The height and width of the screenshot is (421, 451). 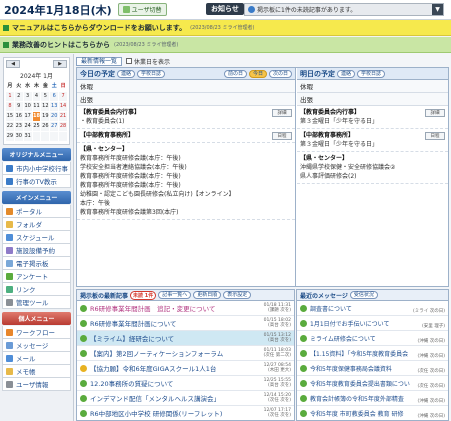 What do you see at coordinates (156, 413) in the screenshot?
I see `post-title: R6中部地区小中学校 研修関係(リーフレット)` at bounding box center [156, 413].